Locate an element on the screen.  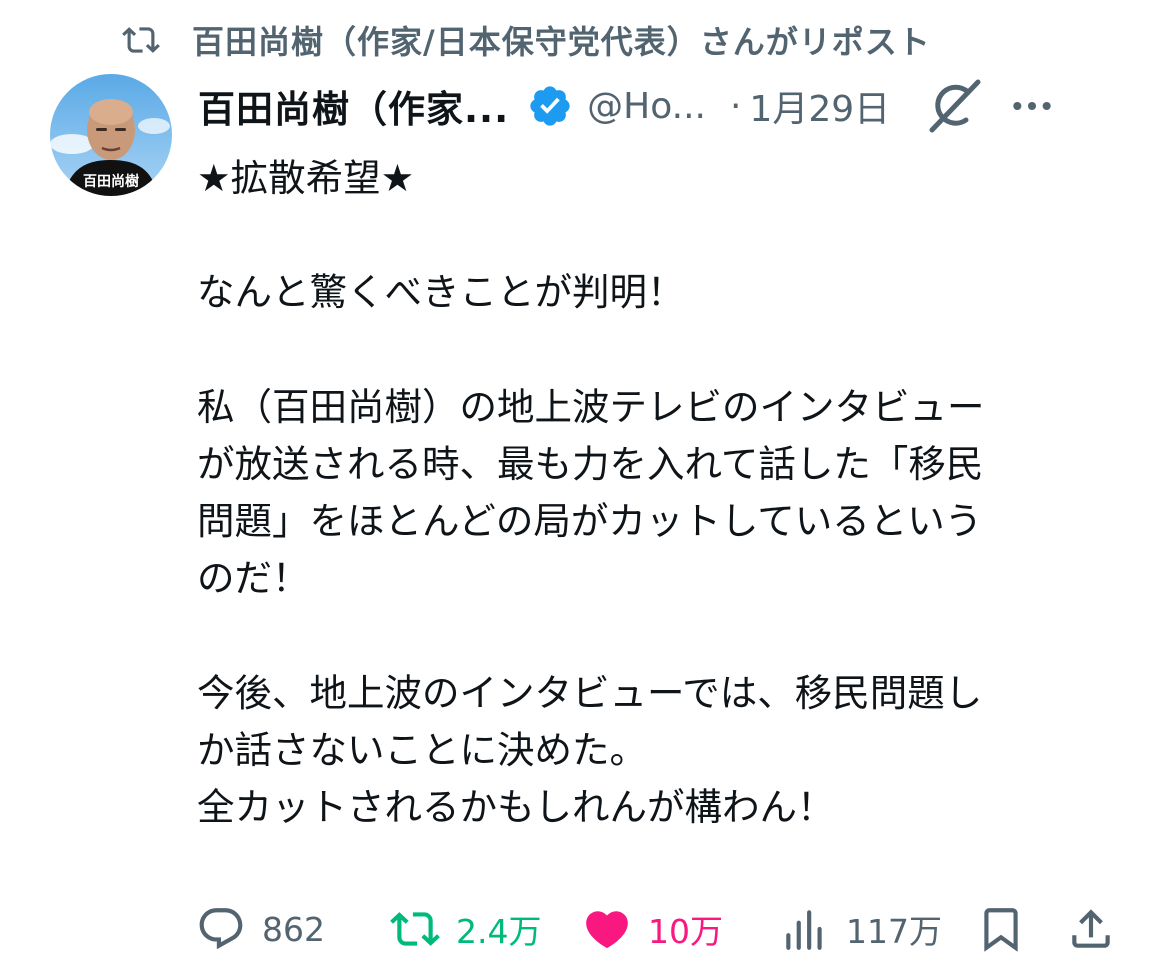
grok-icon is located at coordinates (954, 106).